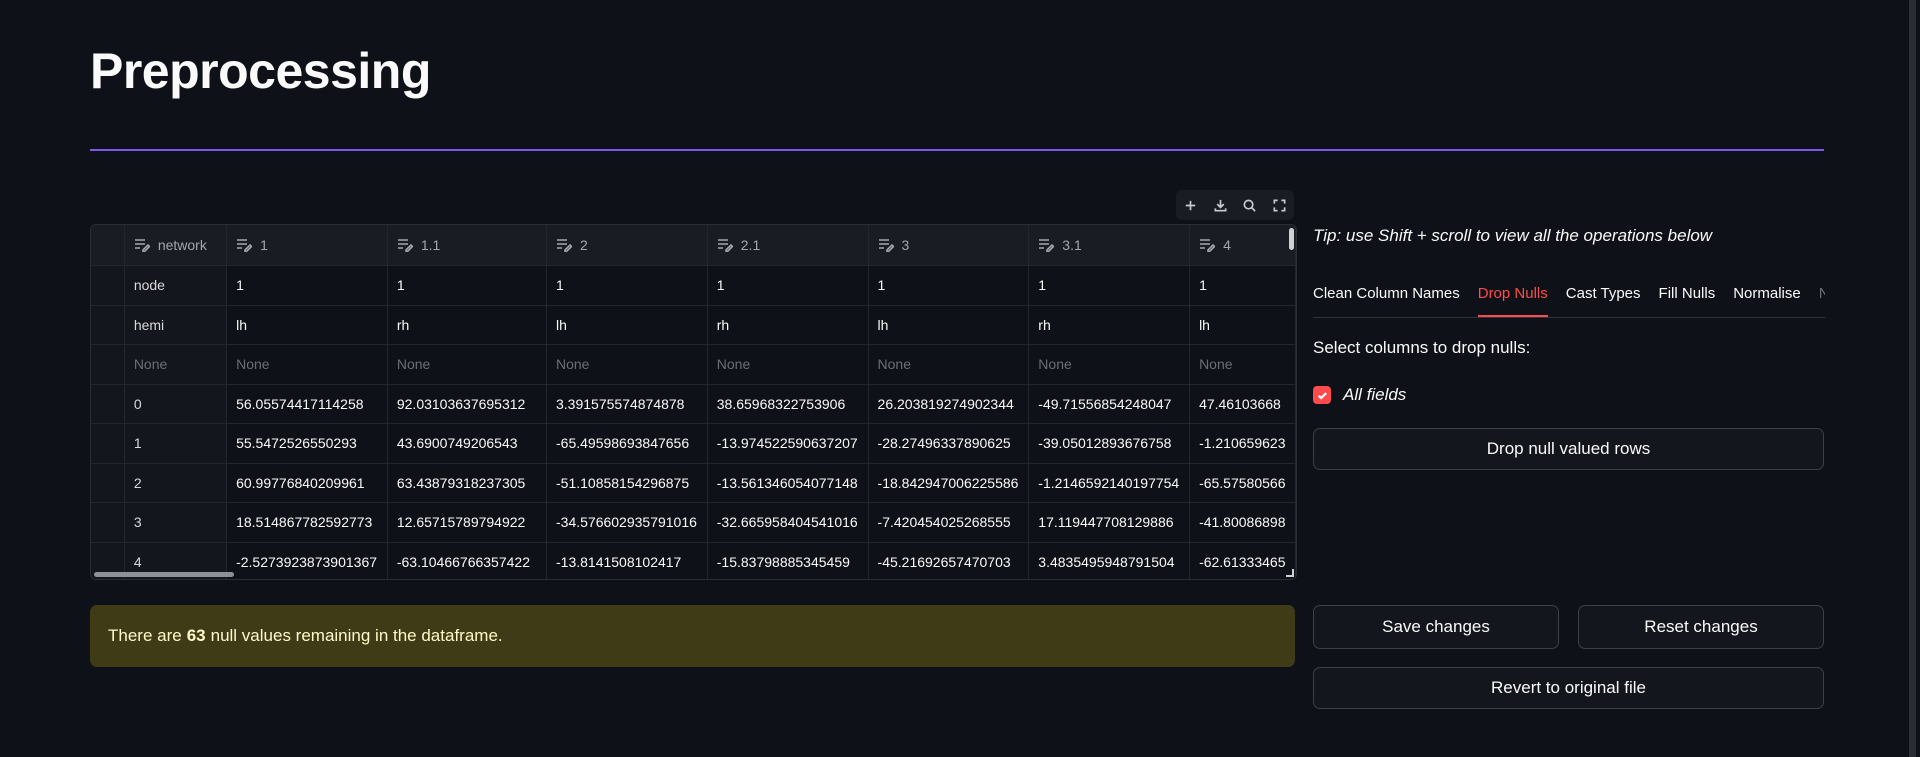 This screenshot has height=757, width=1920. I want to click on search-icon, so click(1250, 205).